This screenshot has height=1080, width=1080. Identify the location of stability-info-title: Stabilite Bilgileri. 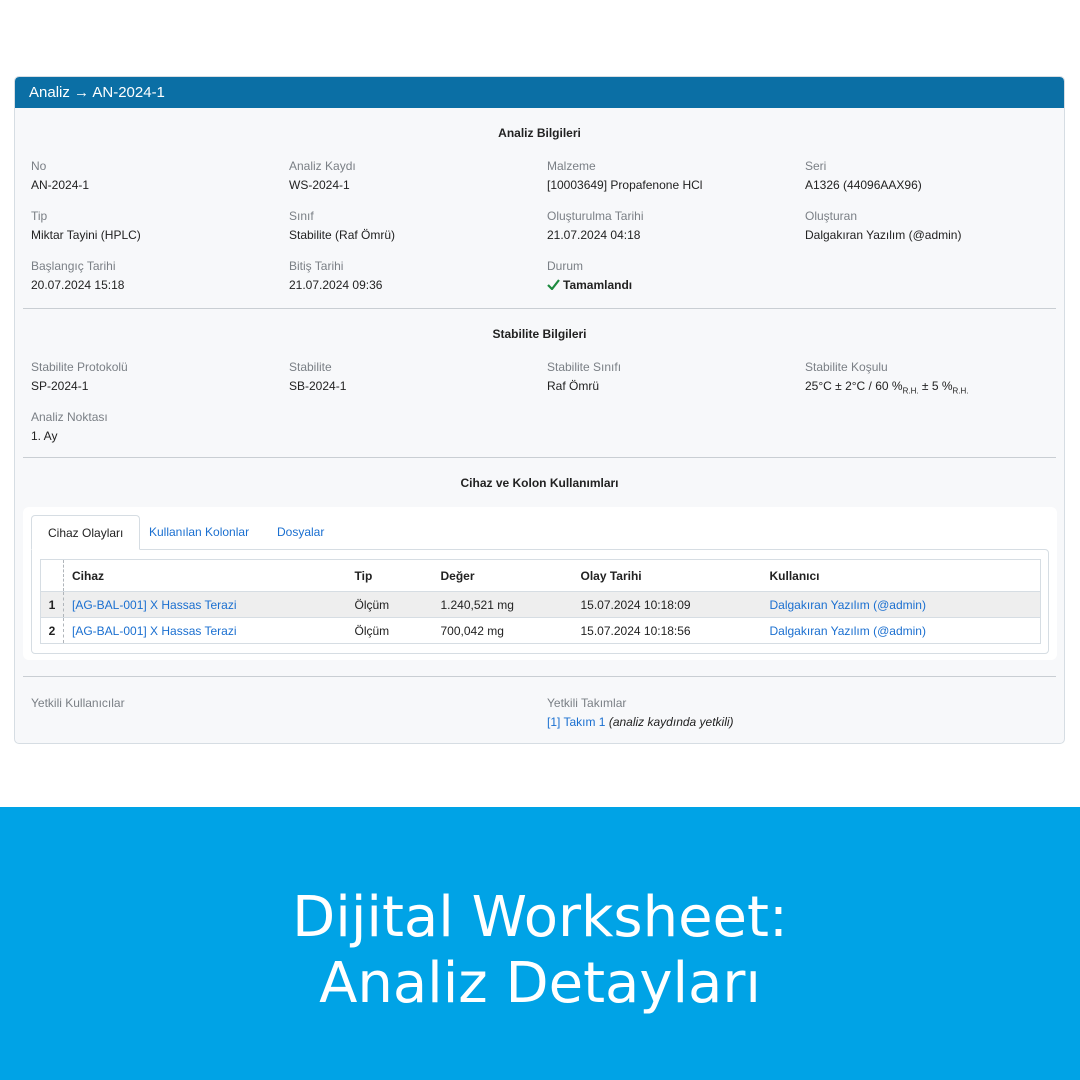
(539, 334).